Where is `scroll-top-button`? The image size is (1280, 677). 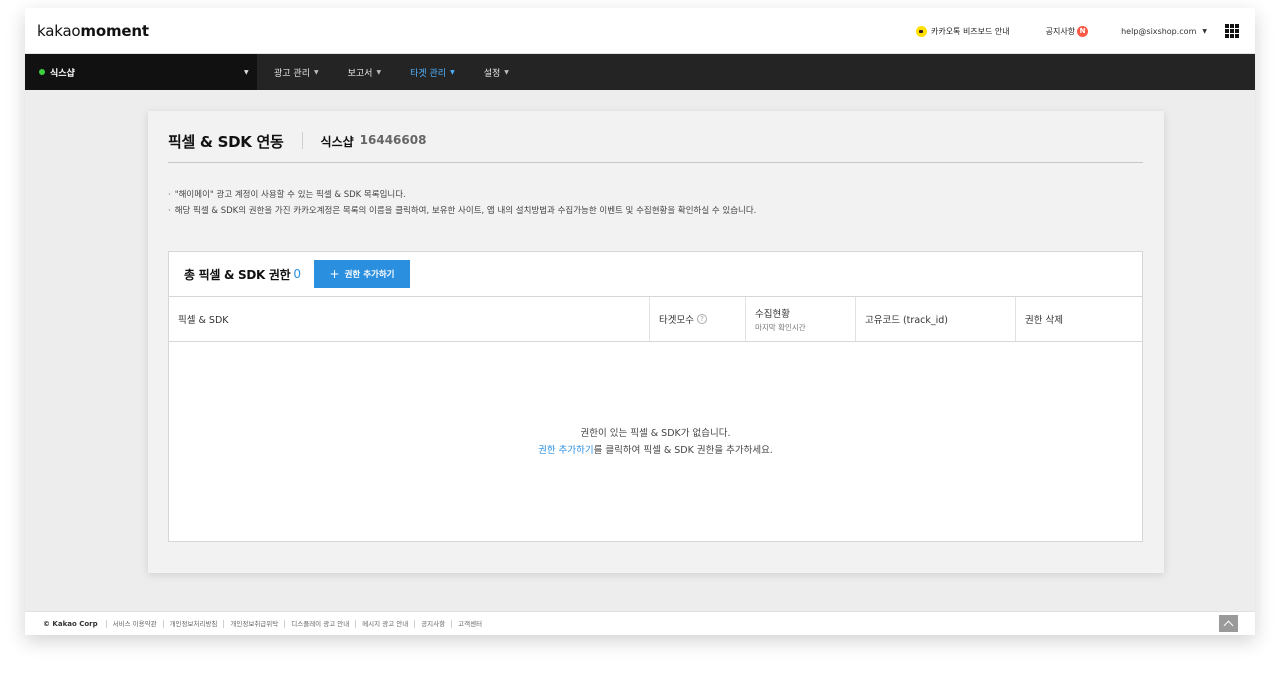 scroll-top-button is located at coordinates (1228, 623).